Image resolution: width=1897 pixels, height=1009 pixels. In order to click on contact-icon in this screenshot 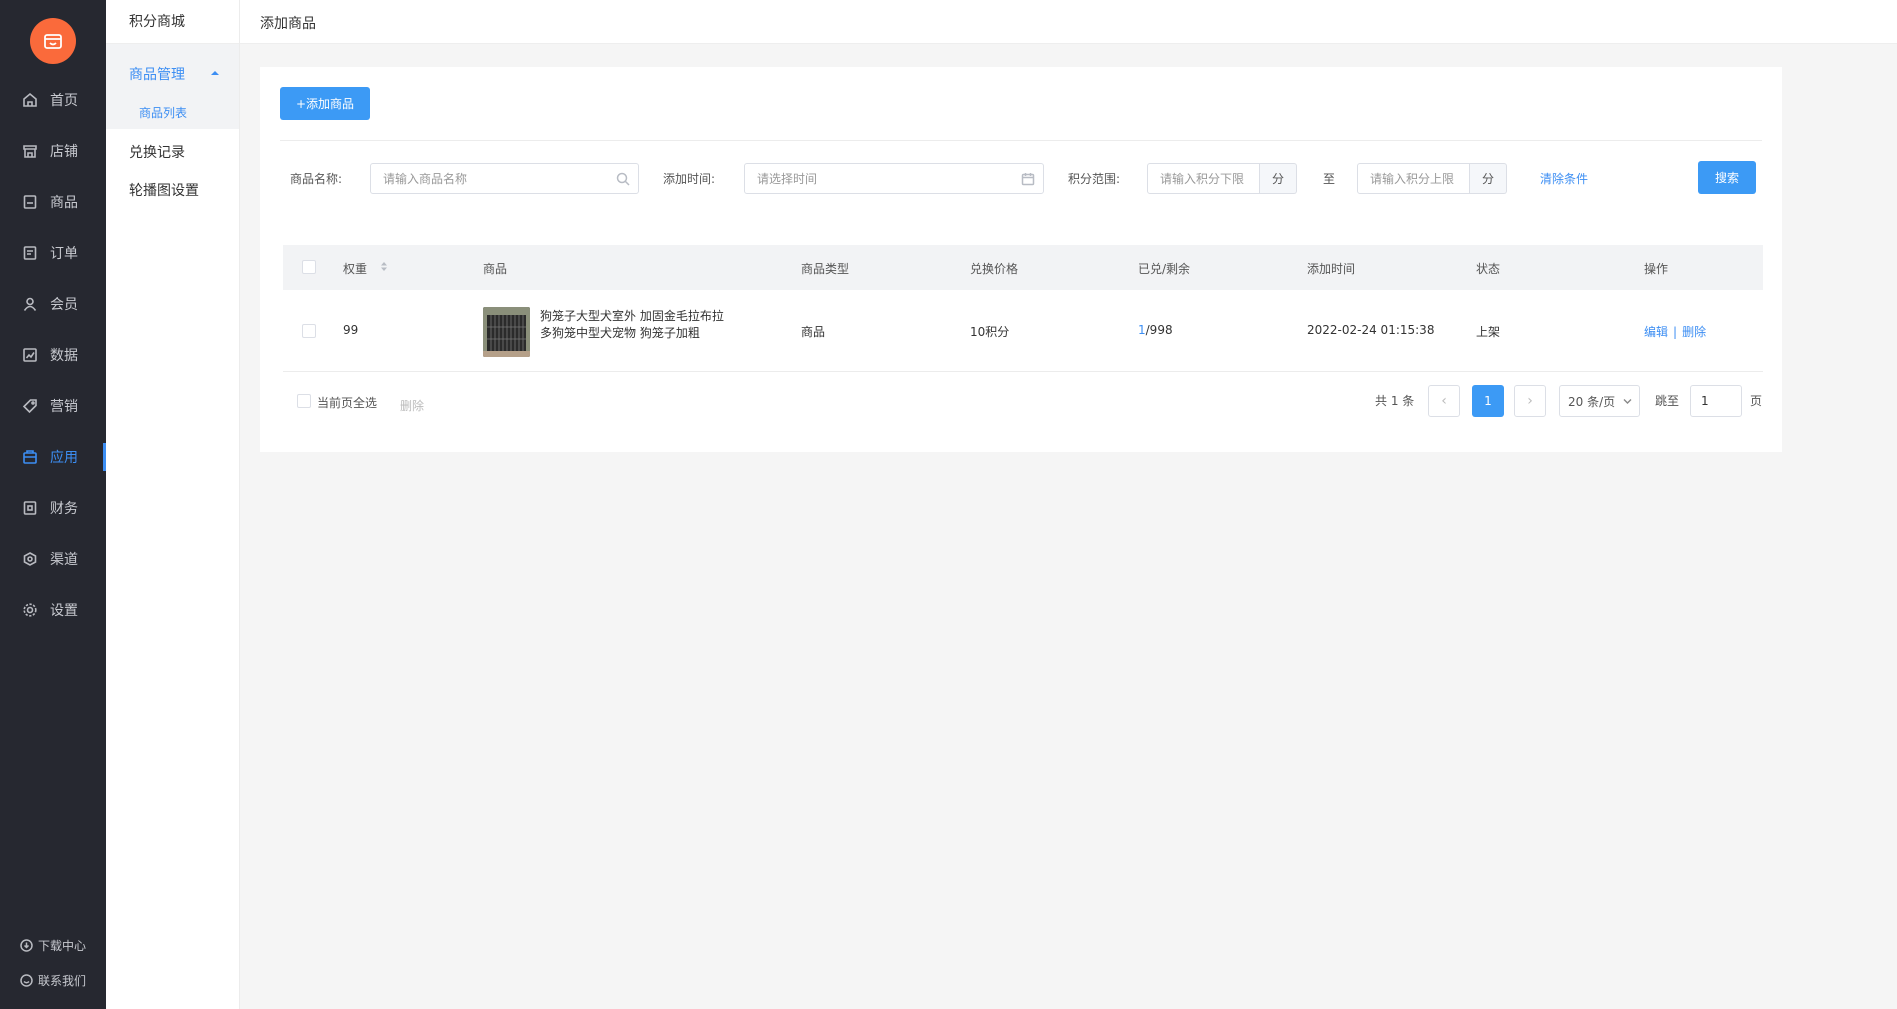, I will do `click(26, 980)`.